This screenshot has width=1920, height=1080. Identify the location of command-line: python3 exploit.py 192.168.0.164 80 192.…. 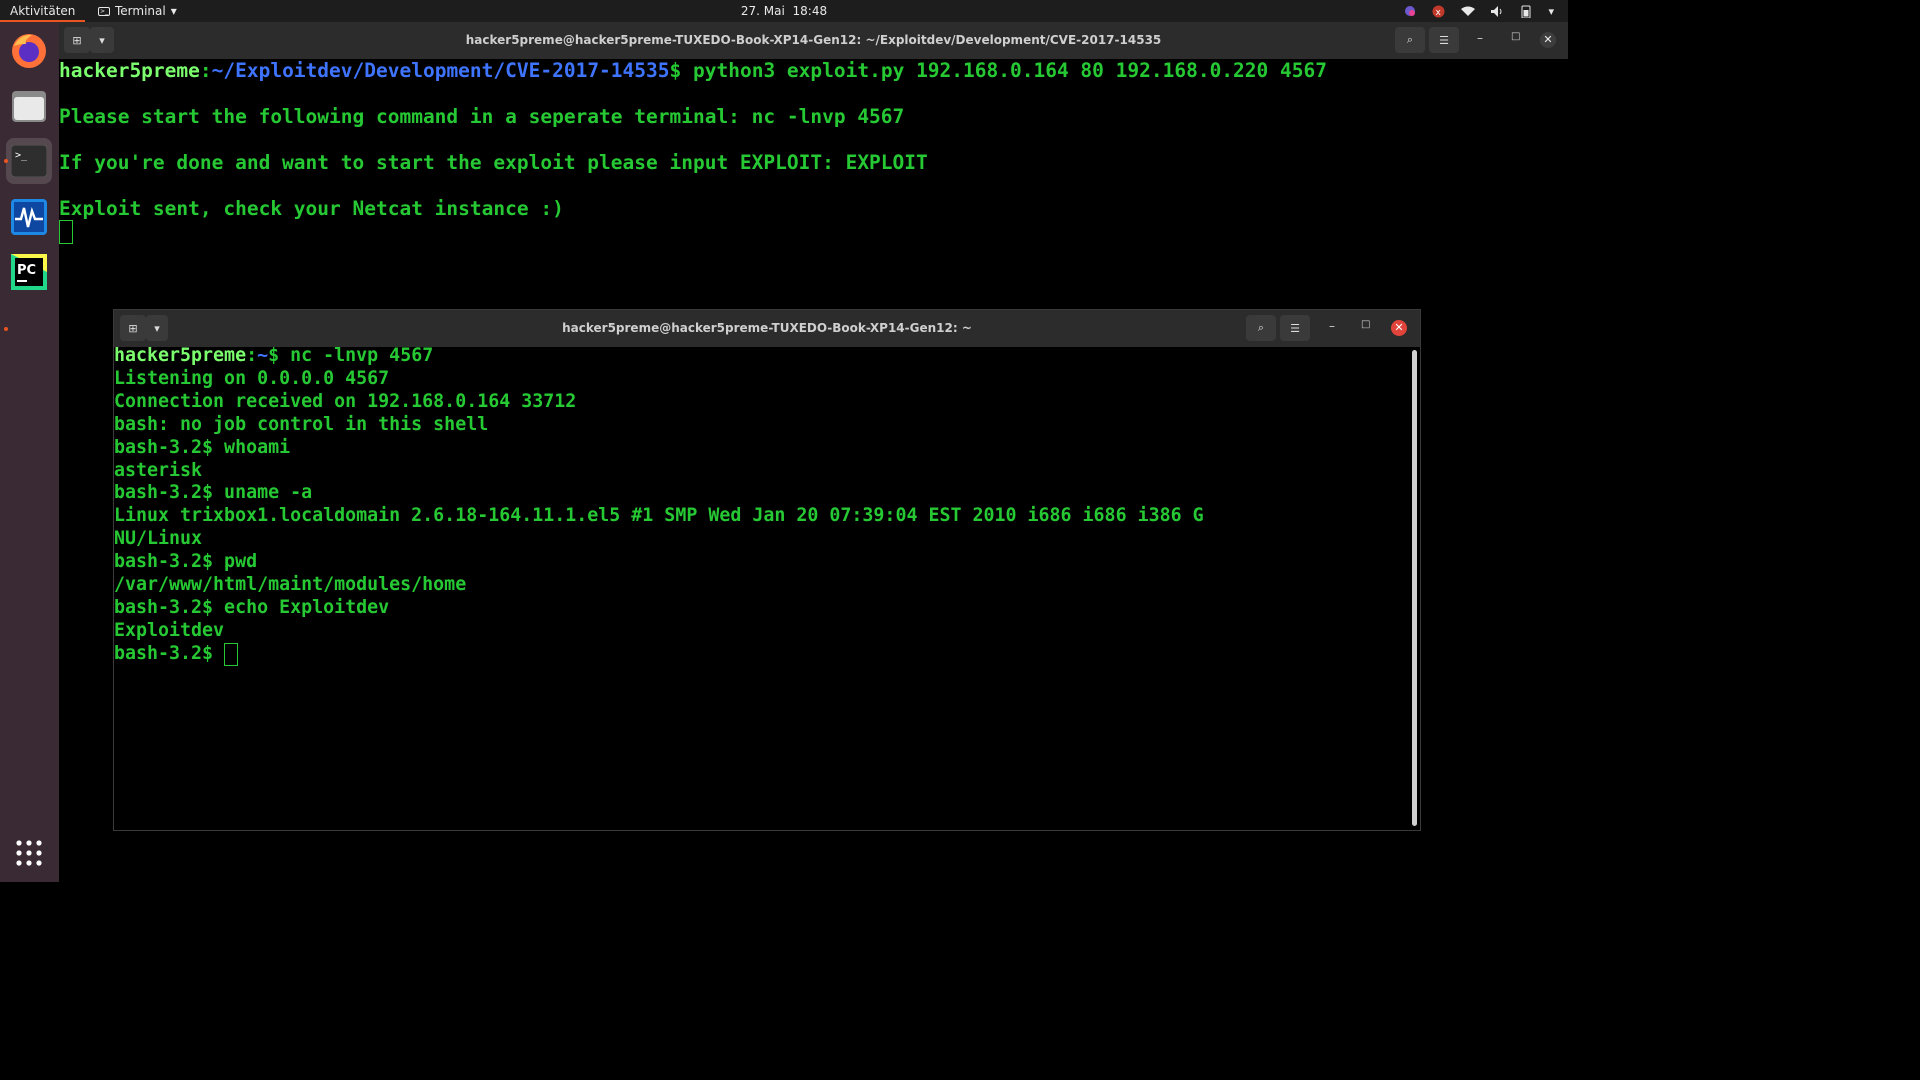
(1004, 70).